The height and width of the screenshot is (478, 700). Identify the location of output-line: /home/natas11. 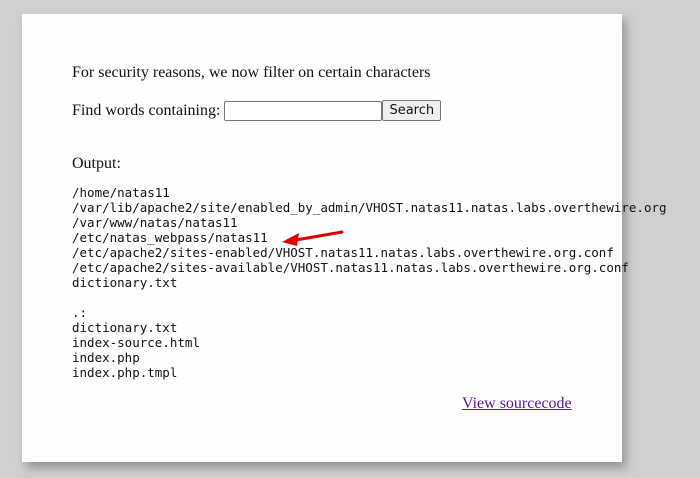
(121, 192).